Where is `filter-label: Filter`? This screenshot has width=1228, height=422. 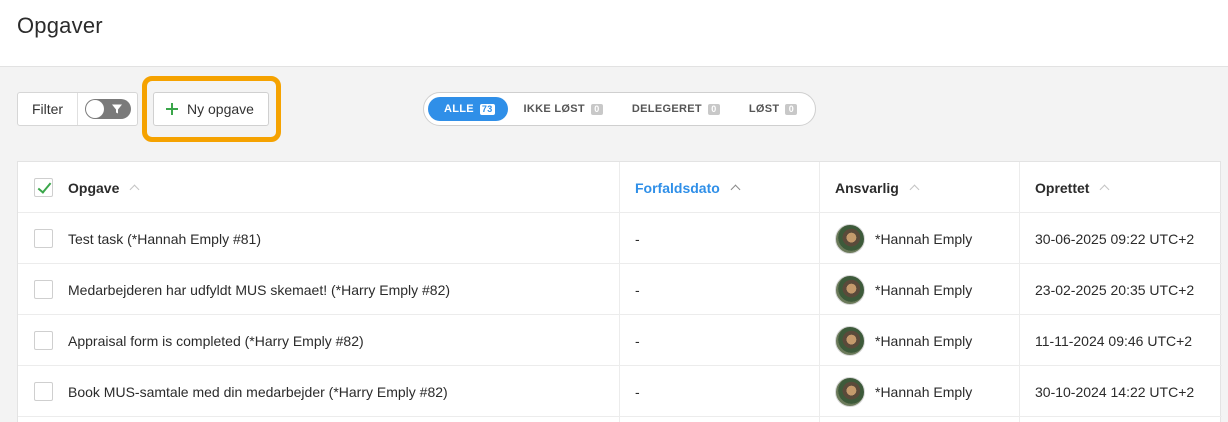
filter-label: Filter is located at coordinates (48, 109).